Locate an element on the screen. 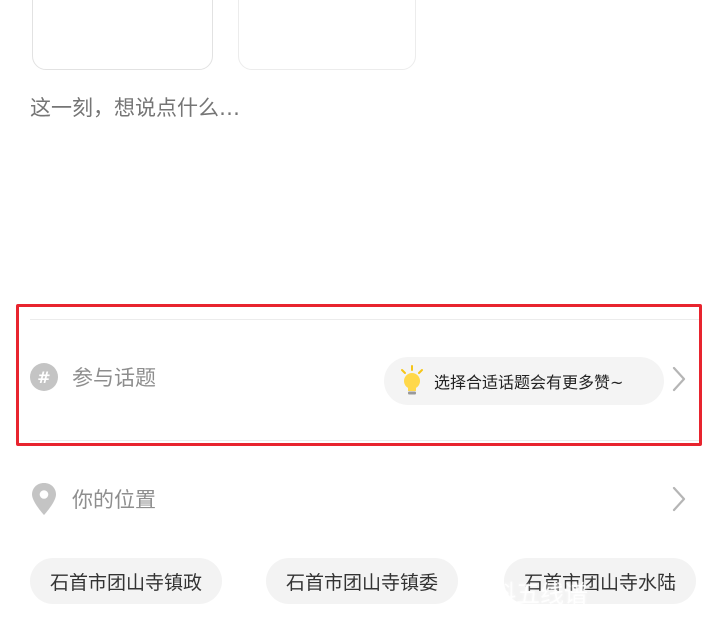 The image size is (720, 617). location-suggestions: 石首市团山寺镇政 石首市团山寺镇委 石首市团山寺水陆 is located at coordinates (375, 582).